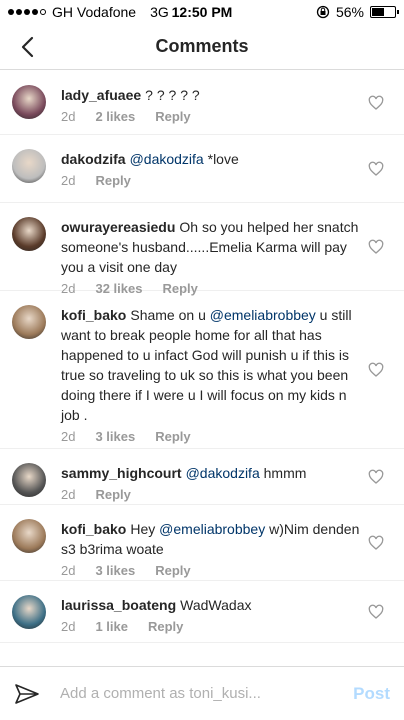 This screenshot has width=404, height=720. Describe the element at coordinates (371, 694) in the screenshot. I see `post-button: Post` at that location.